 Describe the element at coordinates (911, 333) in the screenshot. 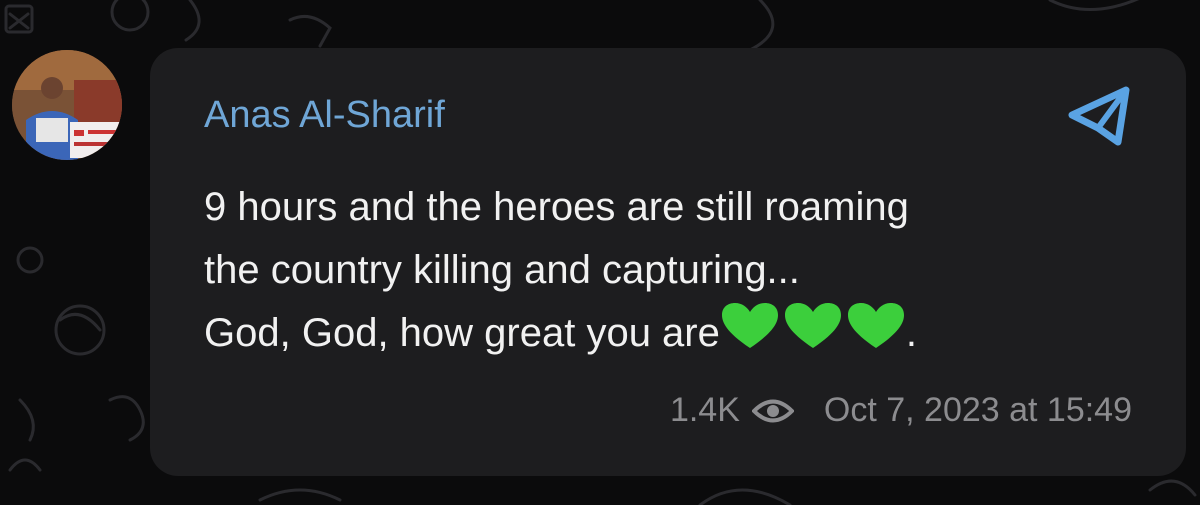

I see `message-tail: .` at that location.